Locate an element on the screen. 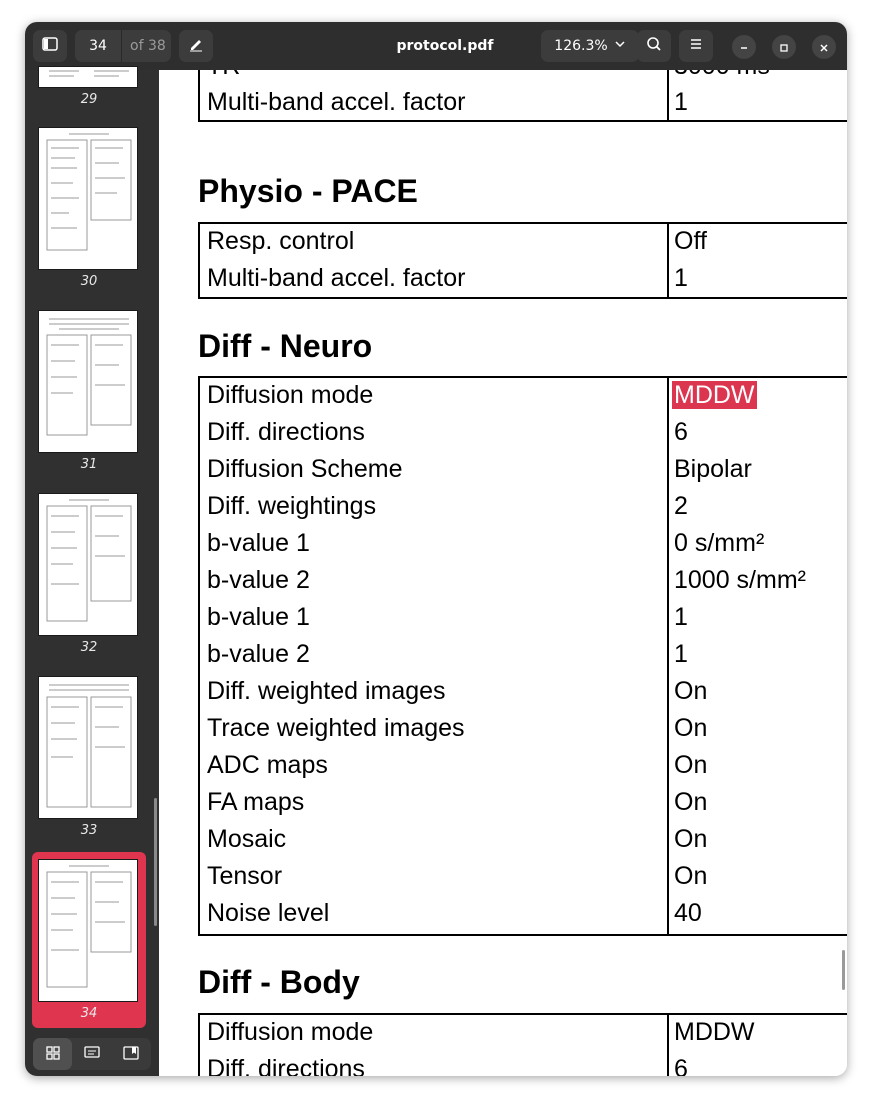  bookmarks-view-button is located at coordinates (131, 1054).